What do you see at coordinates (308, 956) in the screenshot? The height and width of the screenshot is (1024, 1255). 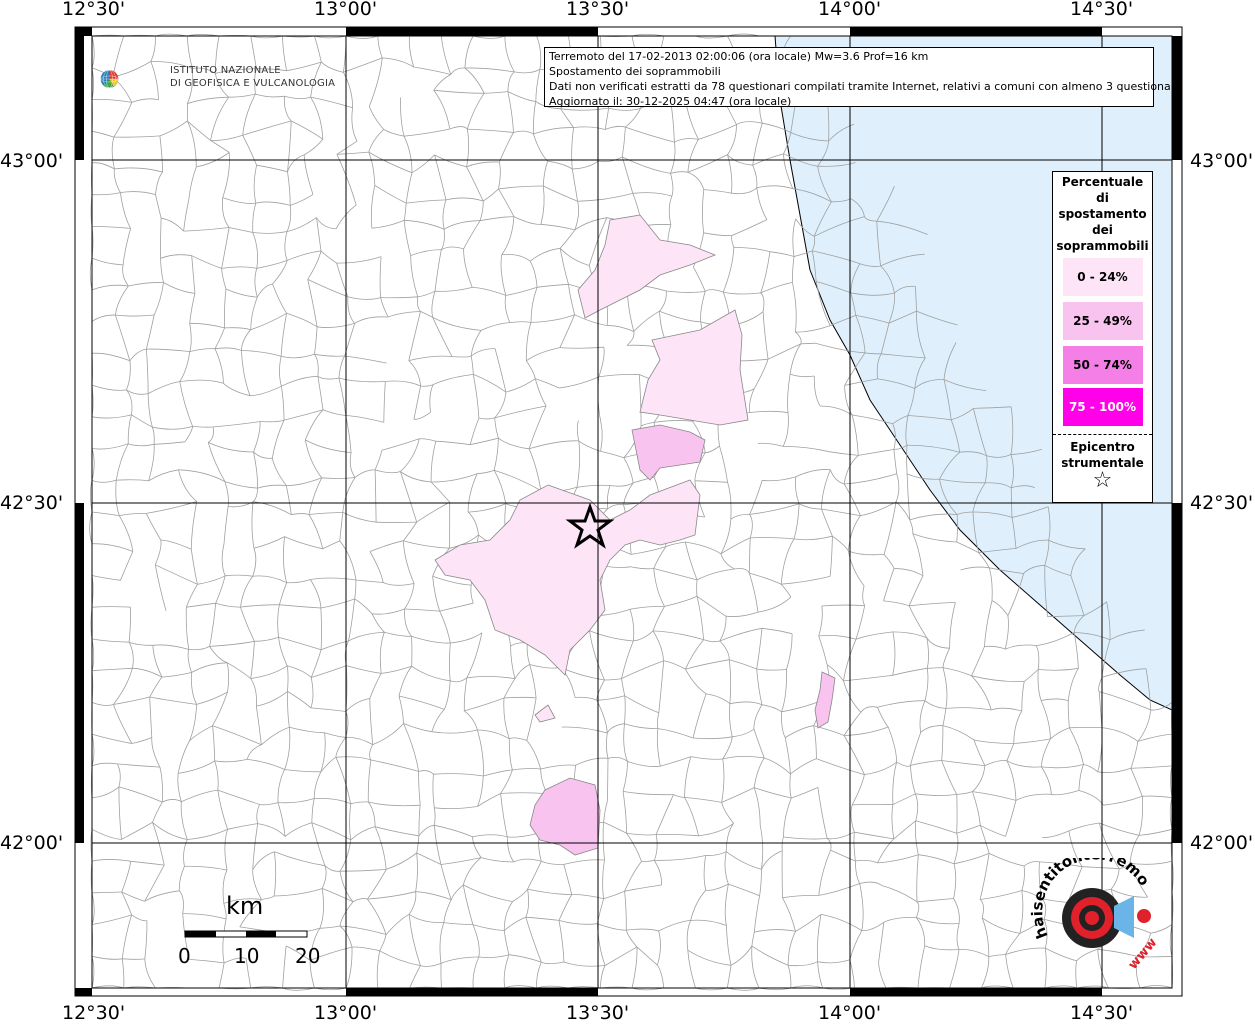 I see `scale-tick-20: 20` at bounding box center [308, 956].